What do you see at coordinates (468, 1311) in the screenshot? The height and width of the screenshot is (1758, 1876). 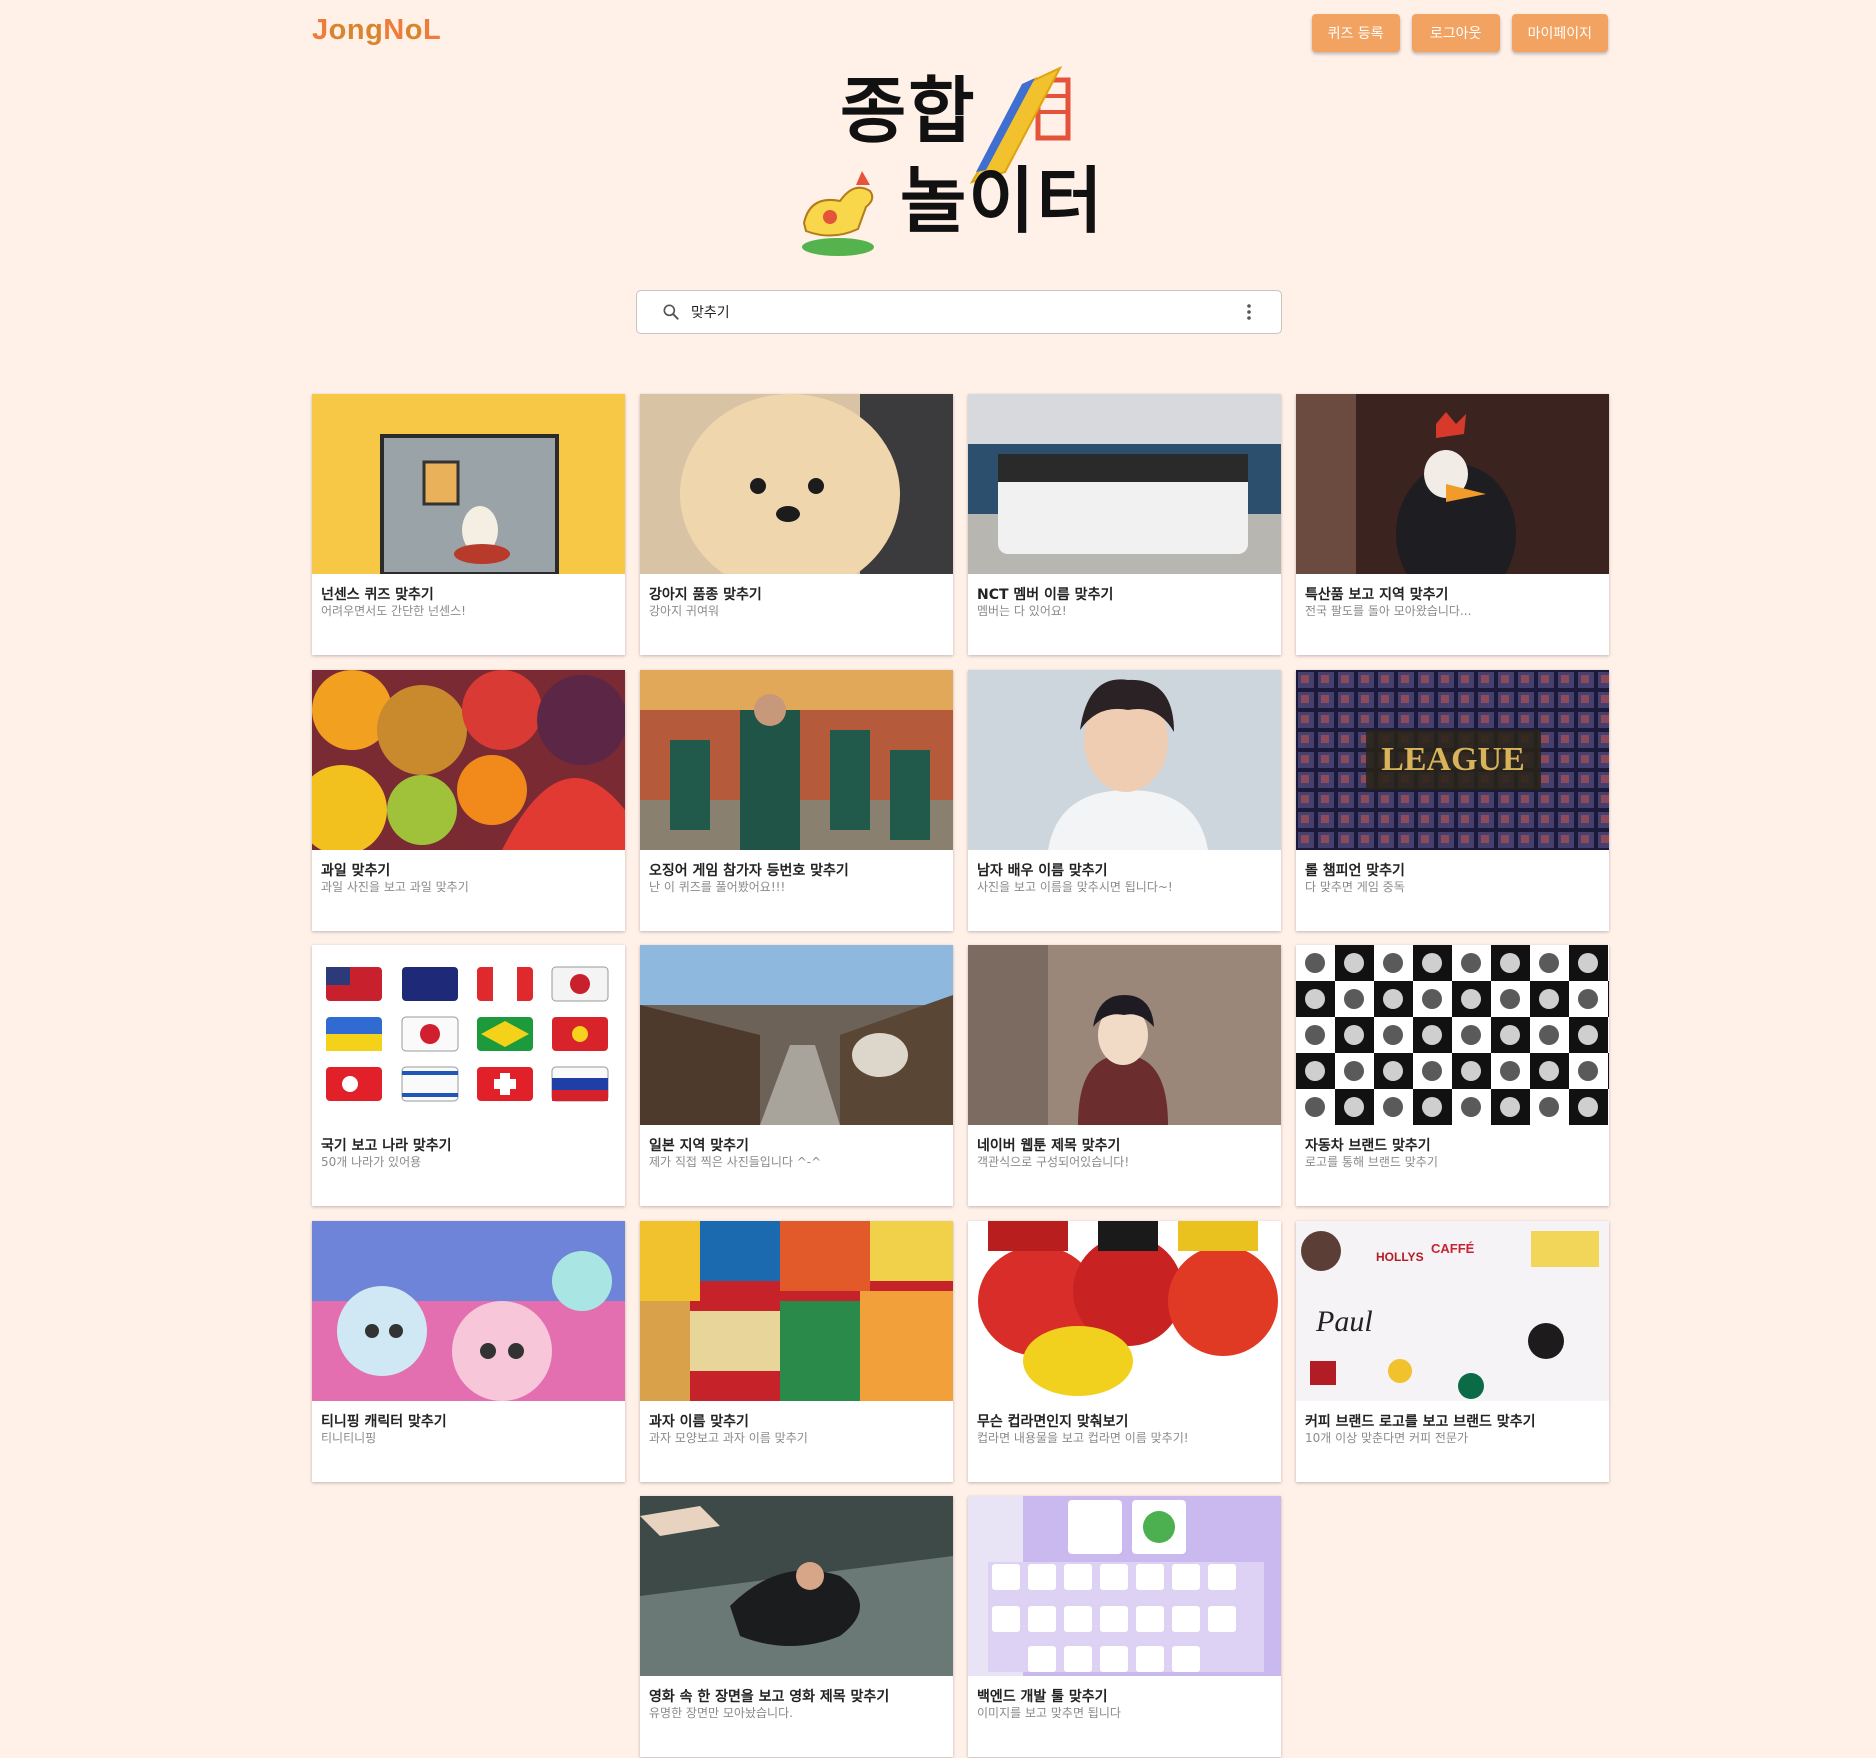 I see `card-thumbnail-teenieping` at bounding box center [468, 1311].